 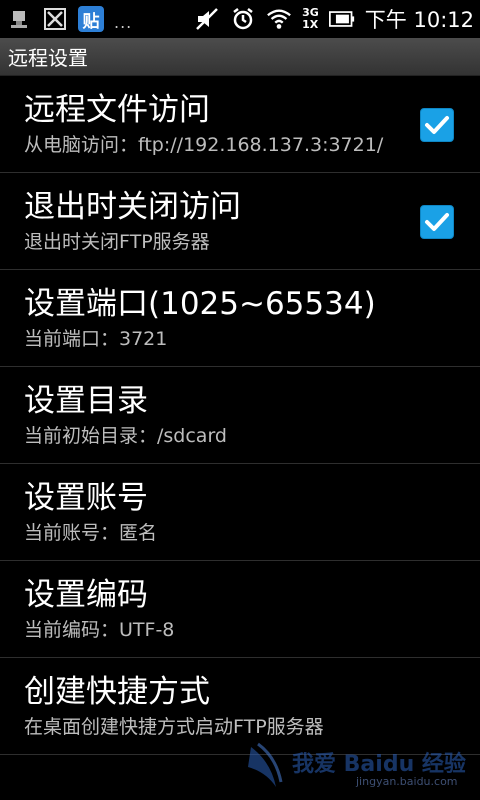 What do you see at coordinates (96, 339) in the screenshot?
I see `setting-subtitle: 当前端口：3721` at bounding box center [96, 339].